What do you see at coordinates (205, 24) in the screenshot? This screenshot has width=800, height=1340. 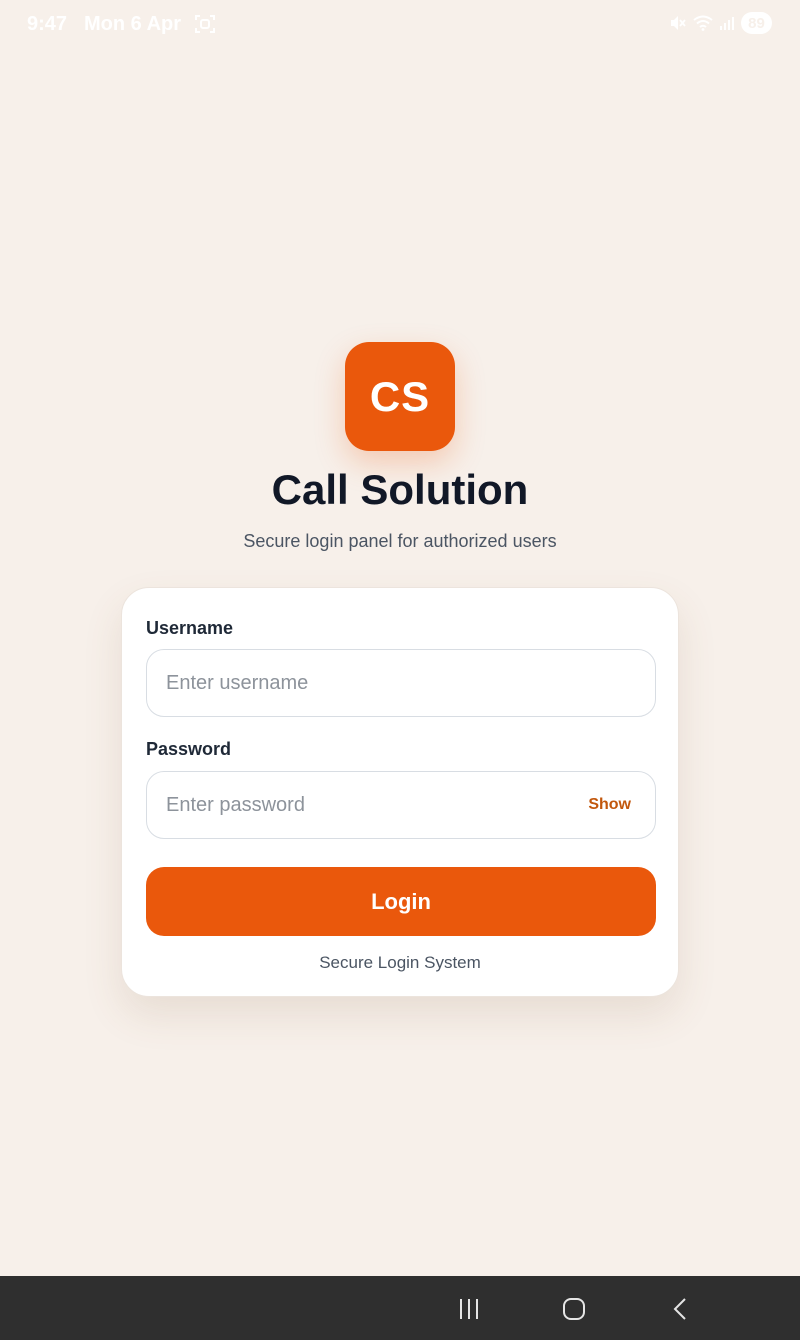 I see `screenshot-icon` at bounding box center [205, 24].